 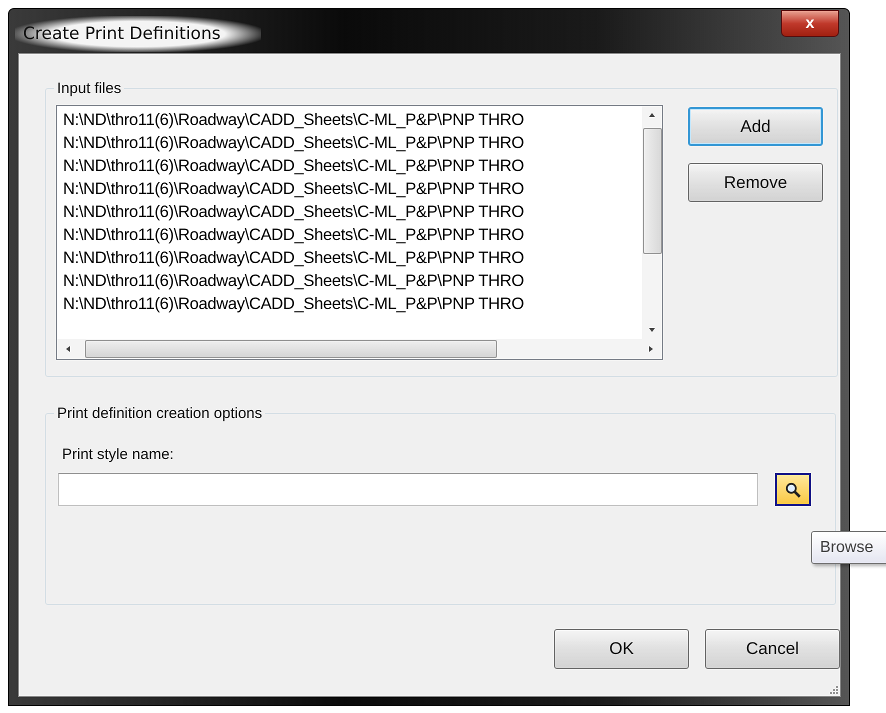 What do you see at coordinates (833, 689) in the screenshot?
I see `resize-grip-icon` at bounding box center [833, 689].